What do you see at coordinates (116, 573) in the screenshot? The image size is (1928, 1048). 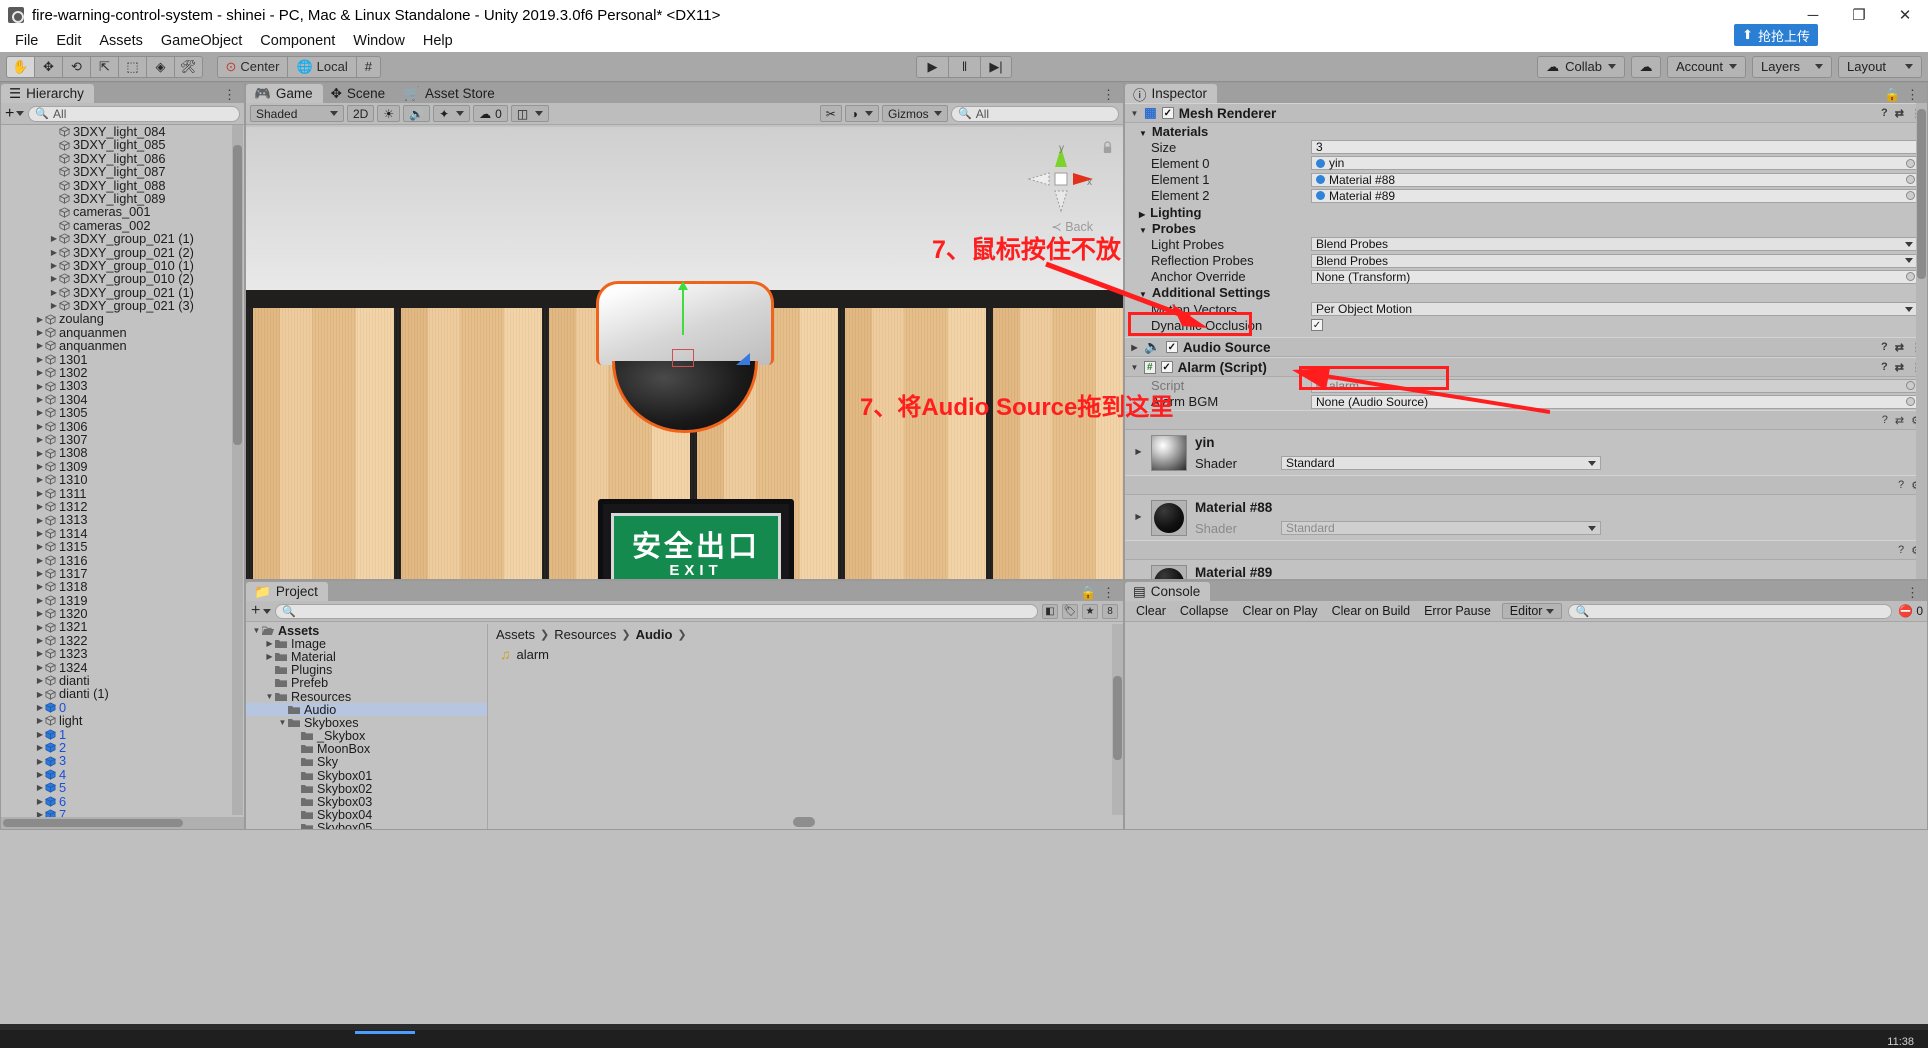 I see `hierarchy-item: ▶ 1317` at bounding box center [116, 573].